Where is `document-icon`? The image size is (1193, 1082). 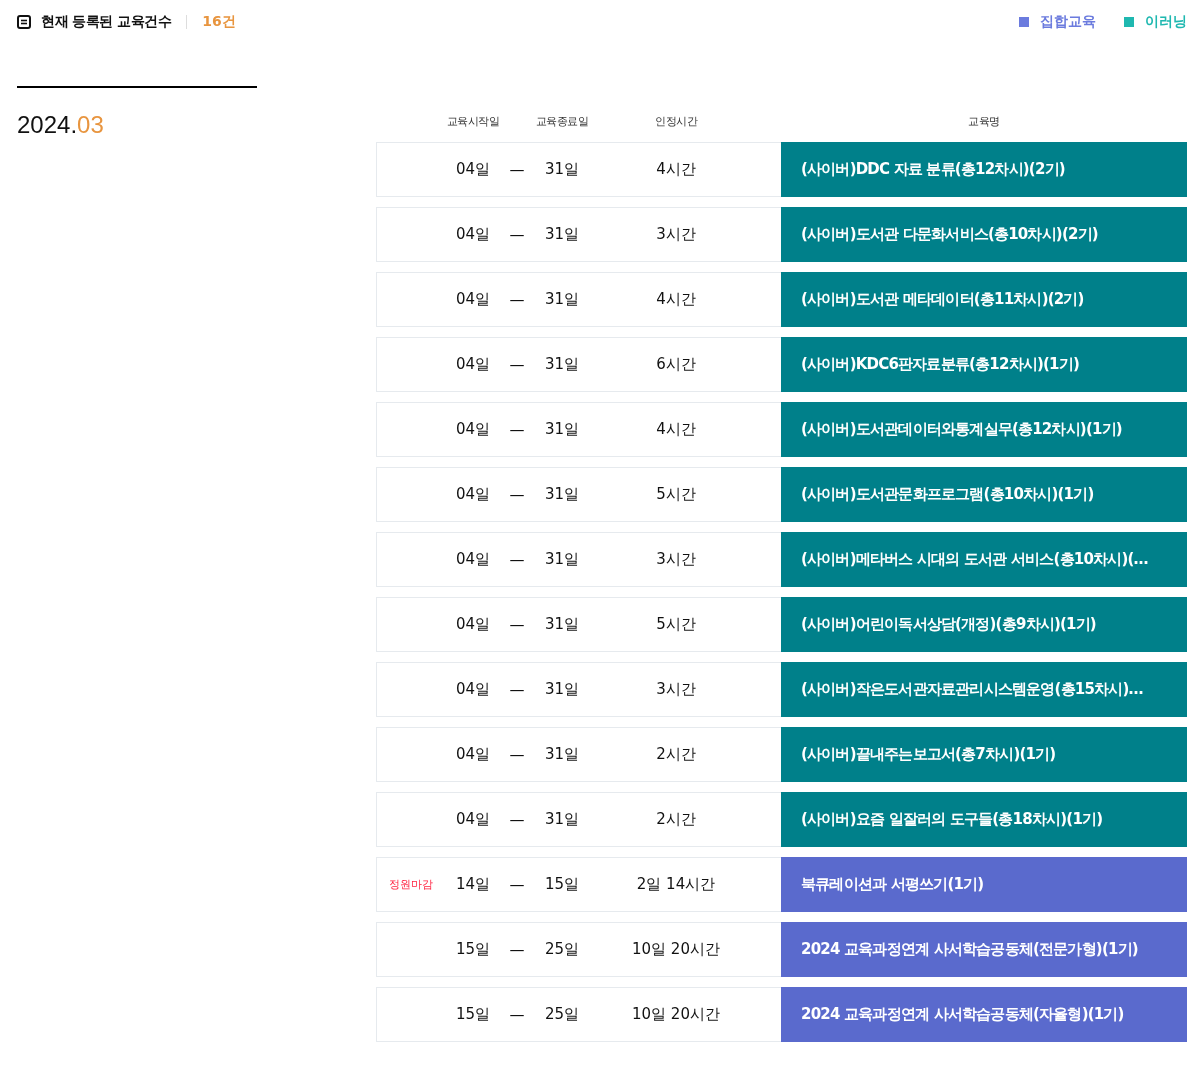 document-icon is located at coordinates (24, 22).